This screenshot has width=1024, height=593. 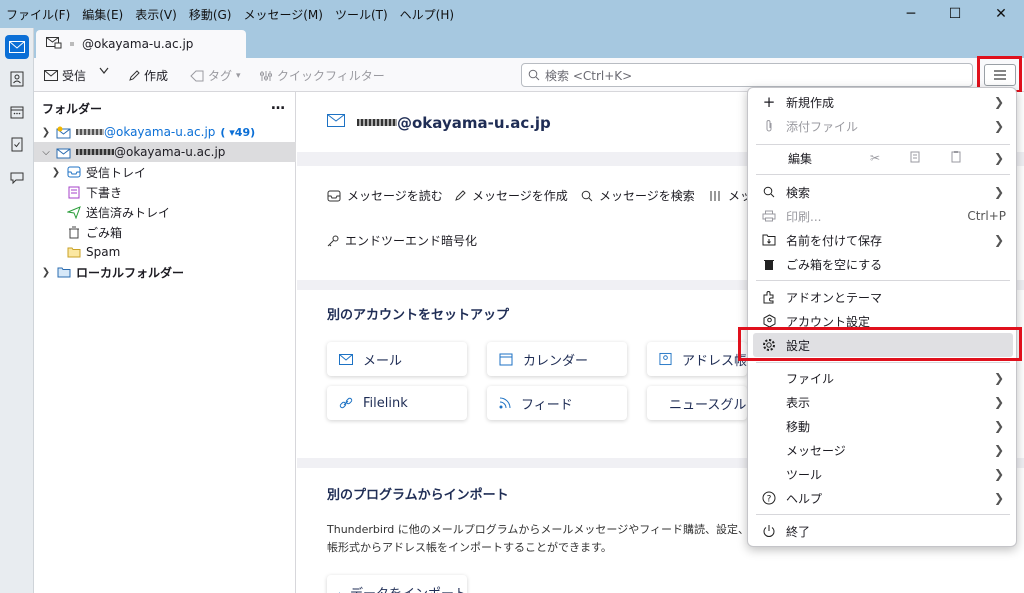 I want to click on search-input: 検索 <Ctrl+K>, so click(x=747, y=75).